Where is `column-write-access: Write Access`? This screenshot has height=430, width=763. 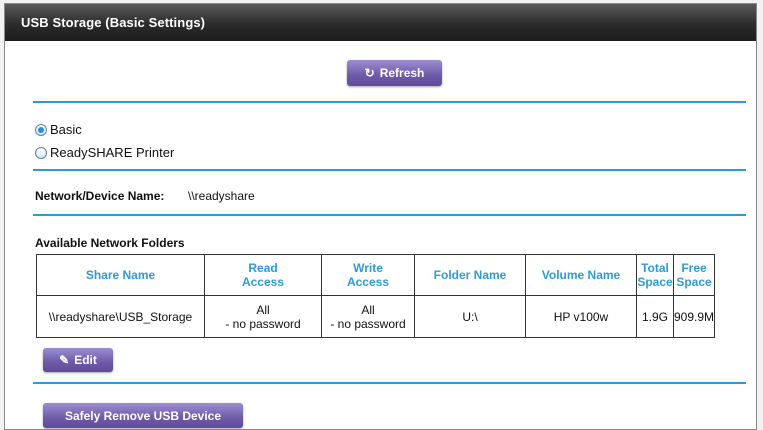 column-write-access: Write Access is located at coordinates (368, 275).